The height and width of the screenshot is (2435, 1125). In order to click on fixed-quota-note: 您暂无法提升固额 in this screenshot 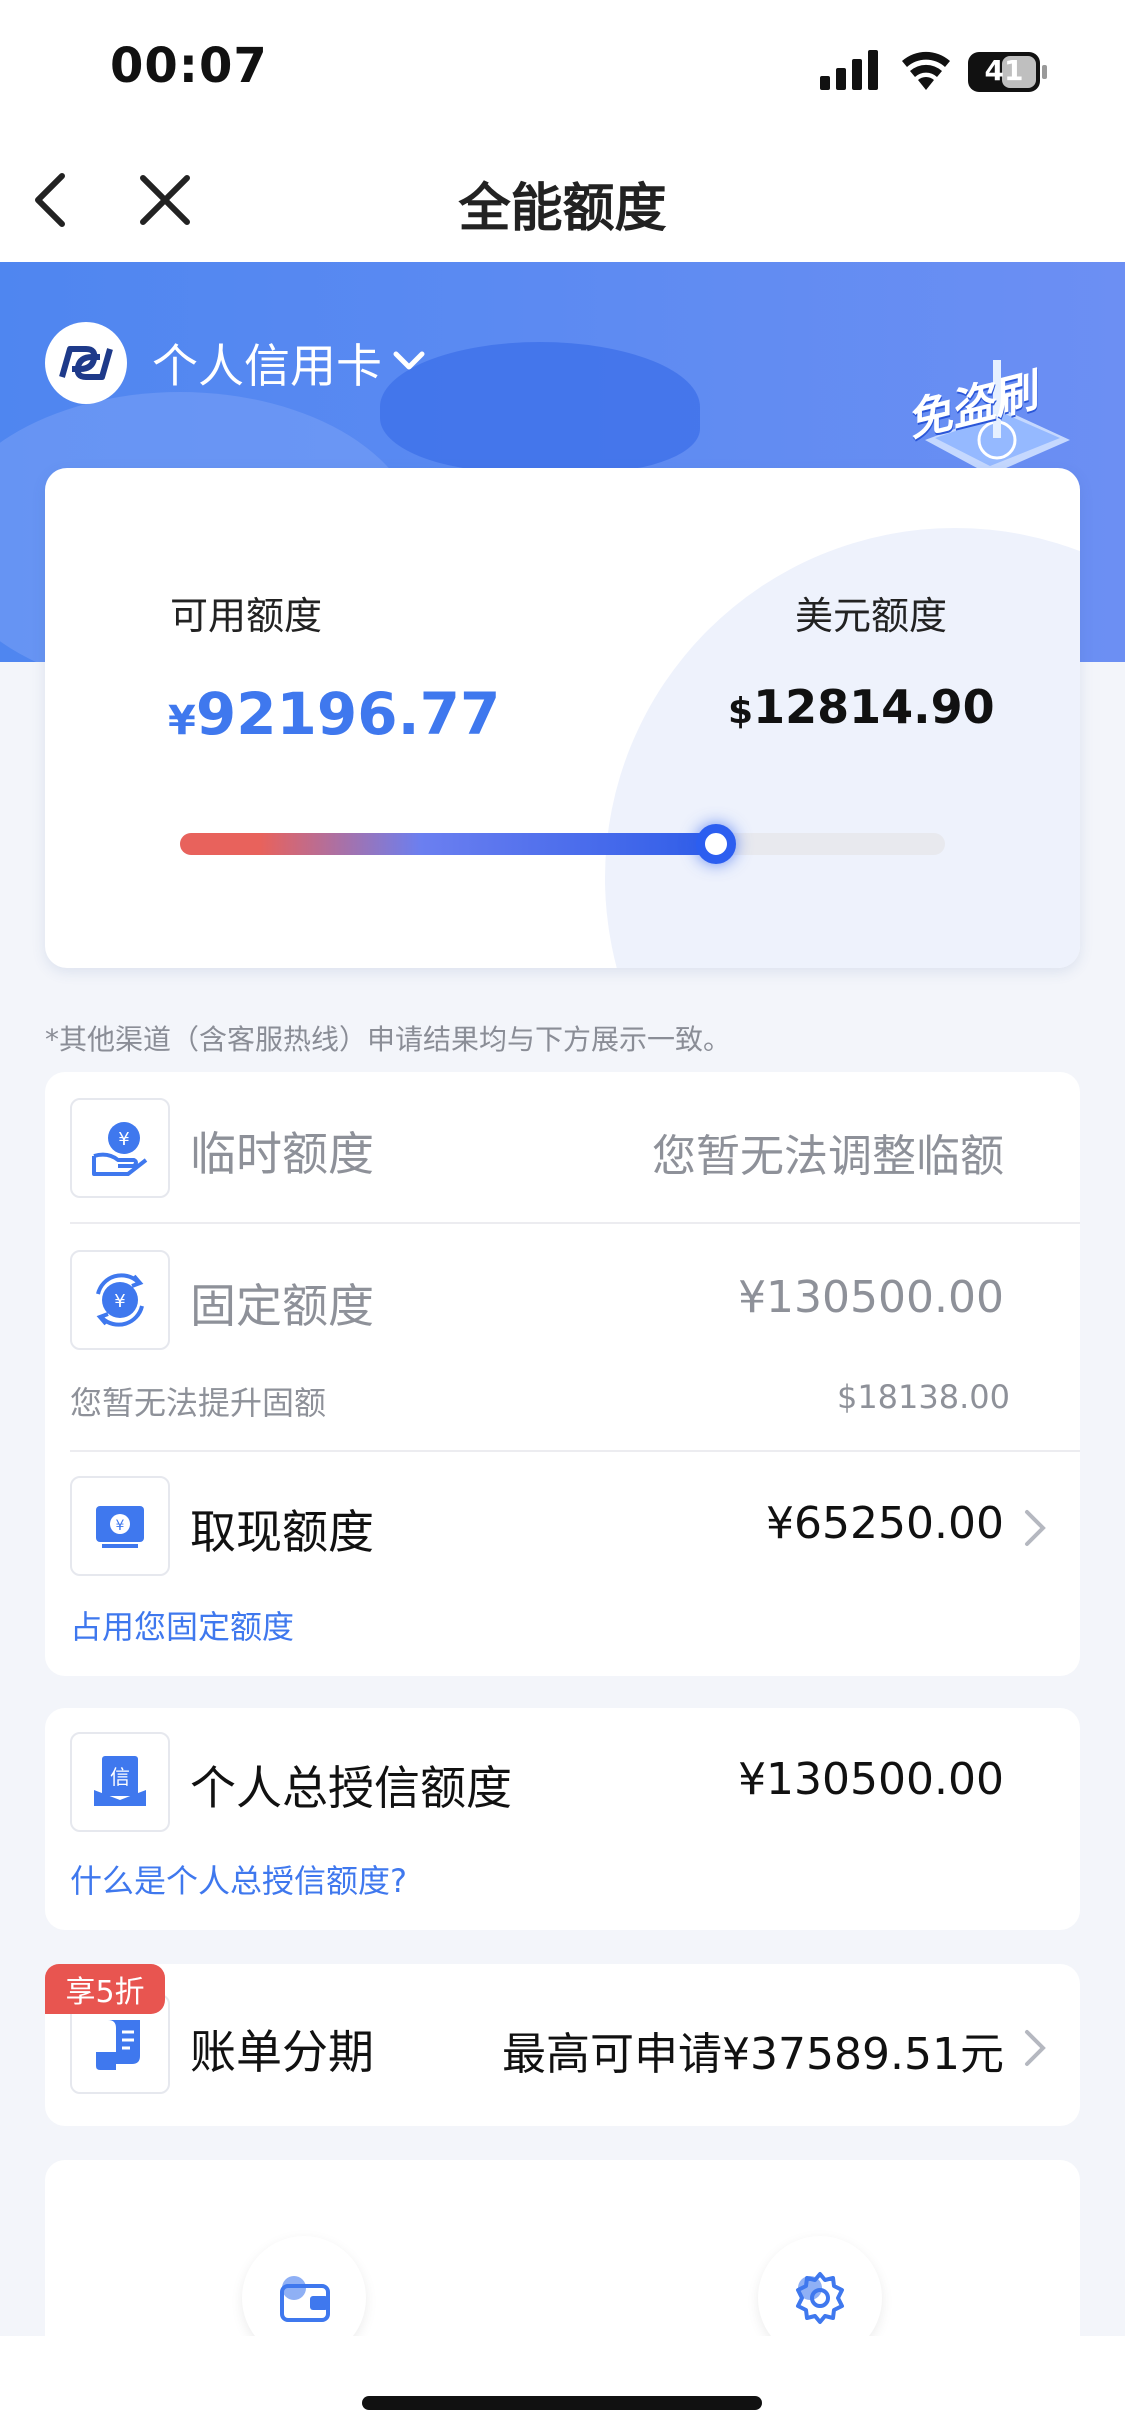, I will do `click(198, 1403)`.